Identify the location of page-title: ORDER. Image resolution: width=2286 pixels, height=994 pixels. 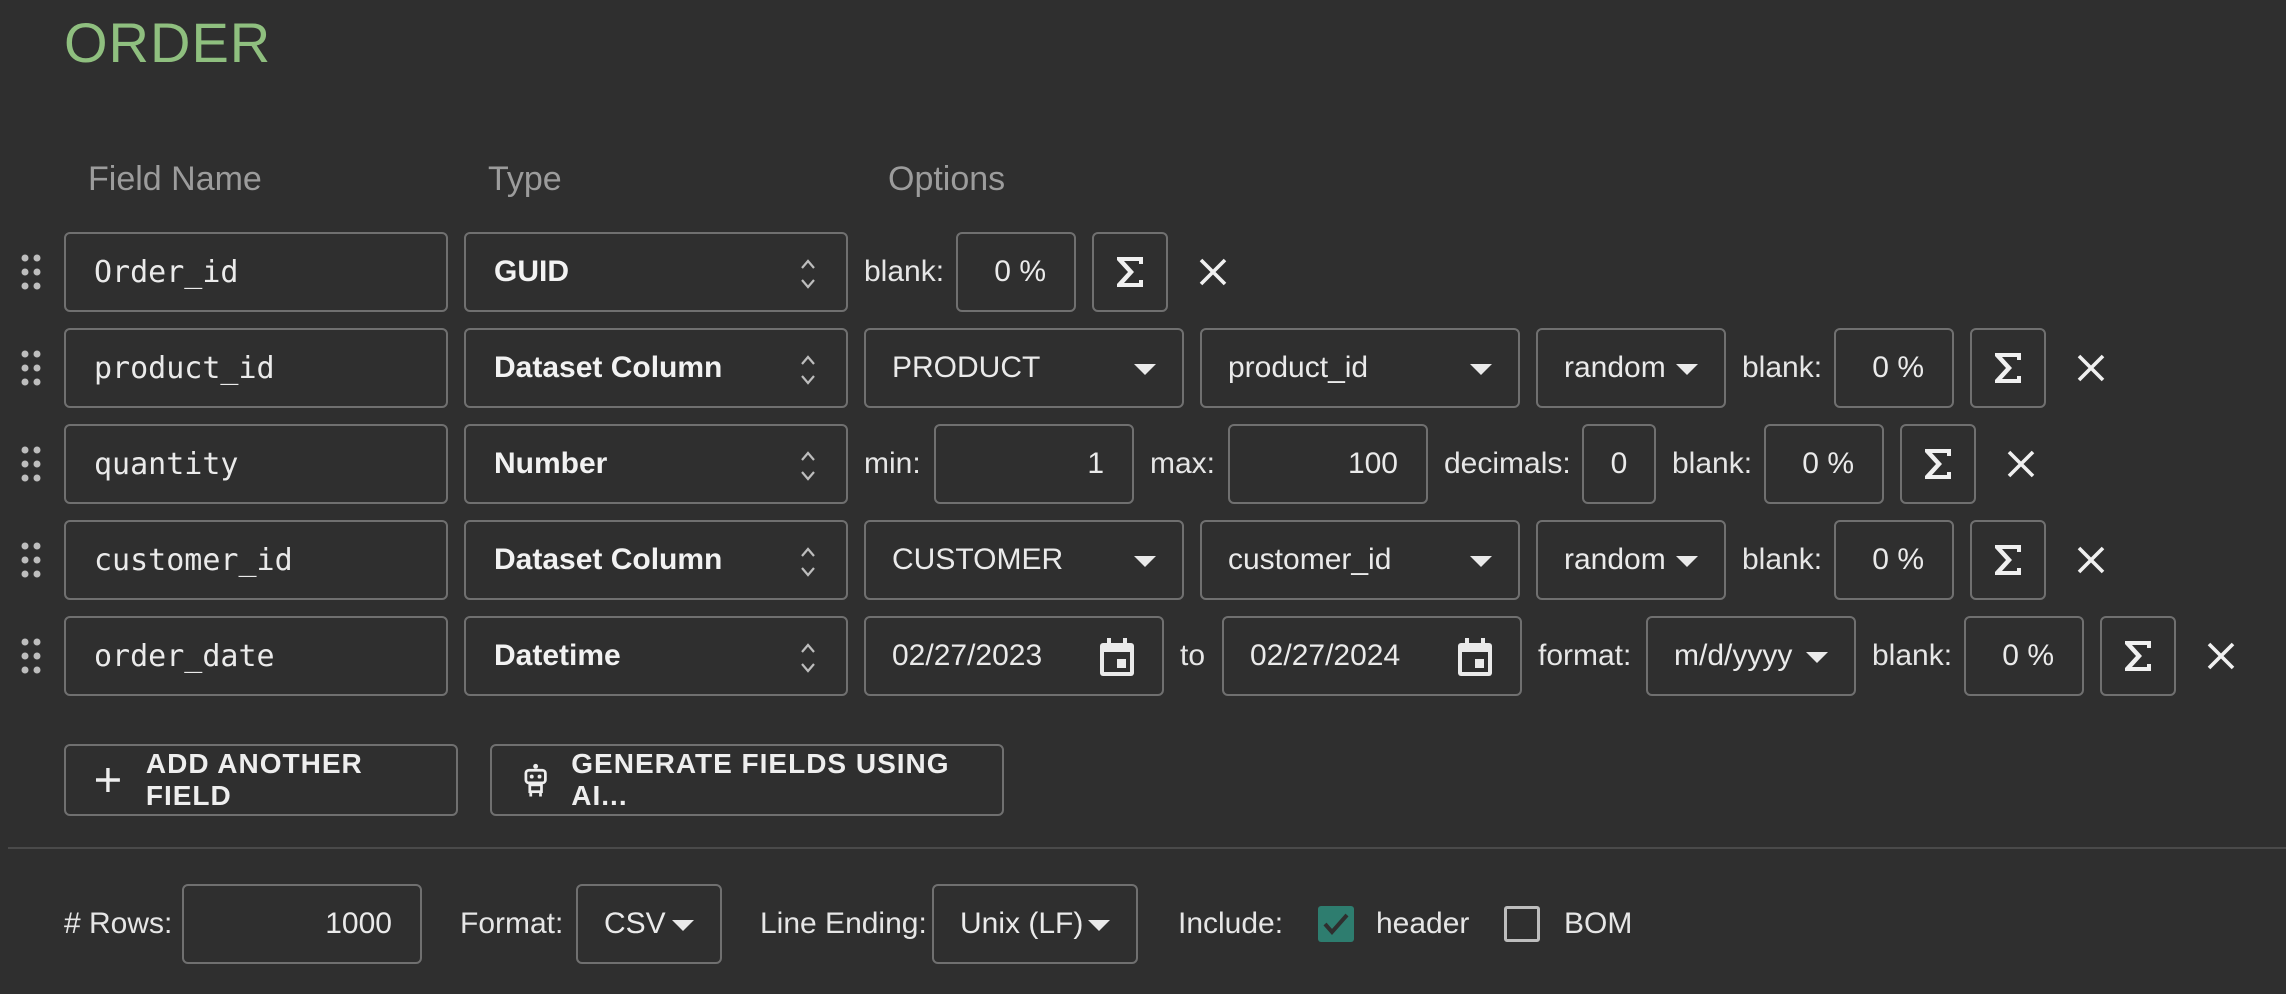
(168, 42).